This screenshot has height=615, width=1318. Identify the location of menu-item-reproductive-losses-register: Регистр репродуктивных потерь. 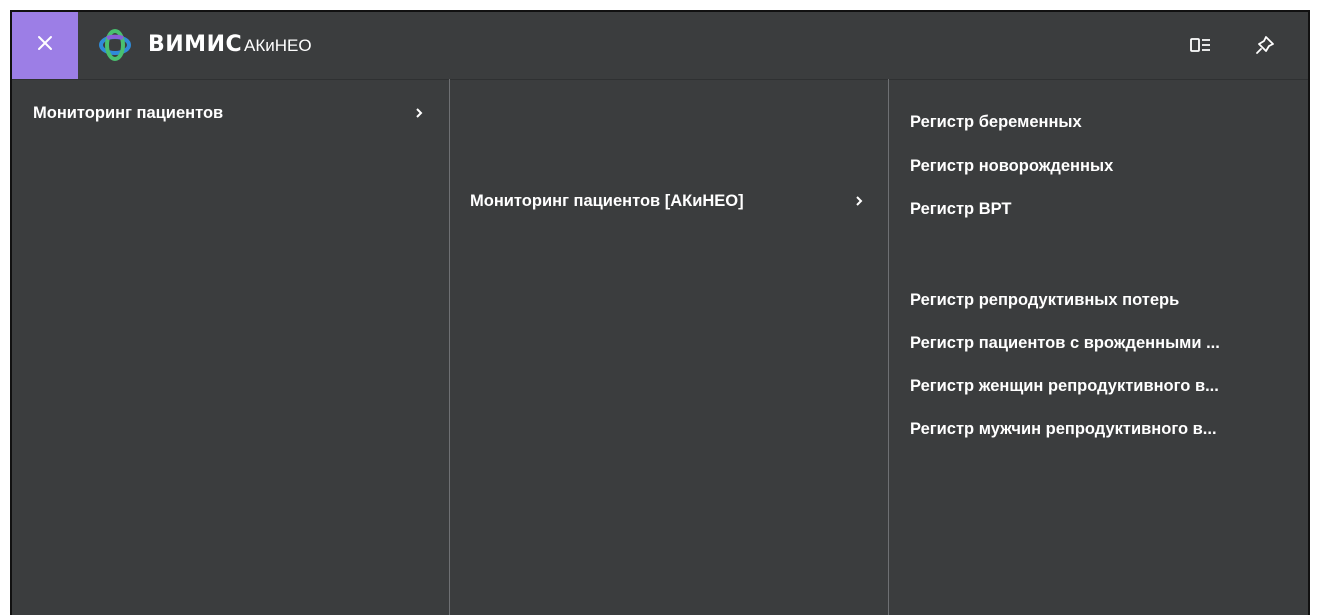
(1098, 300).